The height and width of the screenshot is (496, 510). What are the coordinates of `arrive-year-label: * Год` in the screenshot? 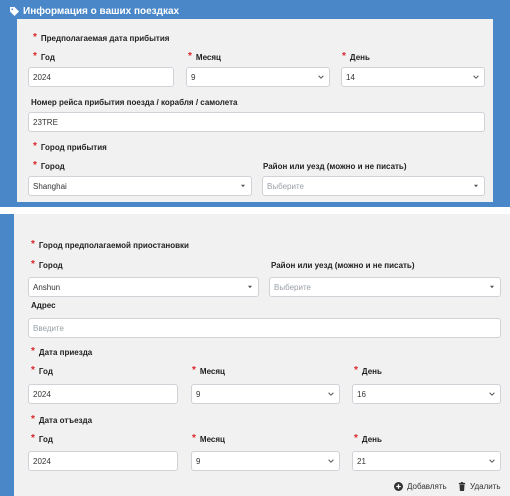 It's located at (42, 370).